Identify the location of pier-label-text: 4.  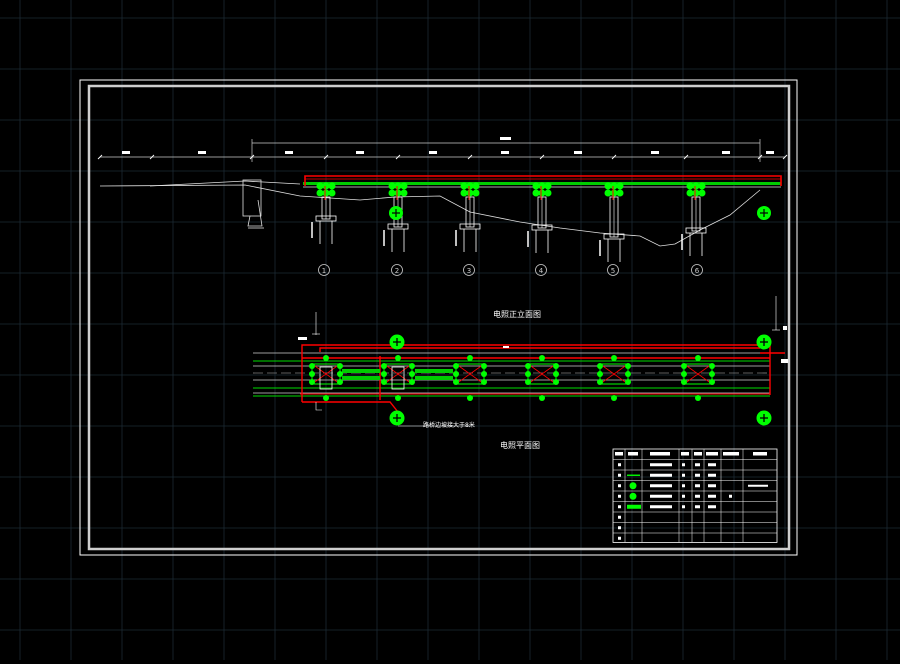
(541, 271).